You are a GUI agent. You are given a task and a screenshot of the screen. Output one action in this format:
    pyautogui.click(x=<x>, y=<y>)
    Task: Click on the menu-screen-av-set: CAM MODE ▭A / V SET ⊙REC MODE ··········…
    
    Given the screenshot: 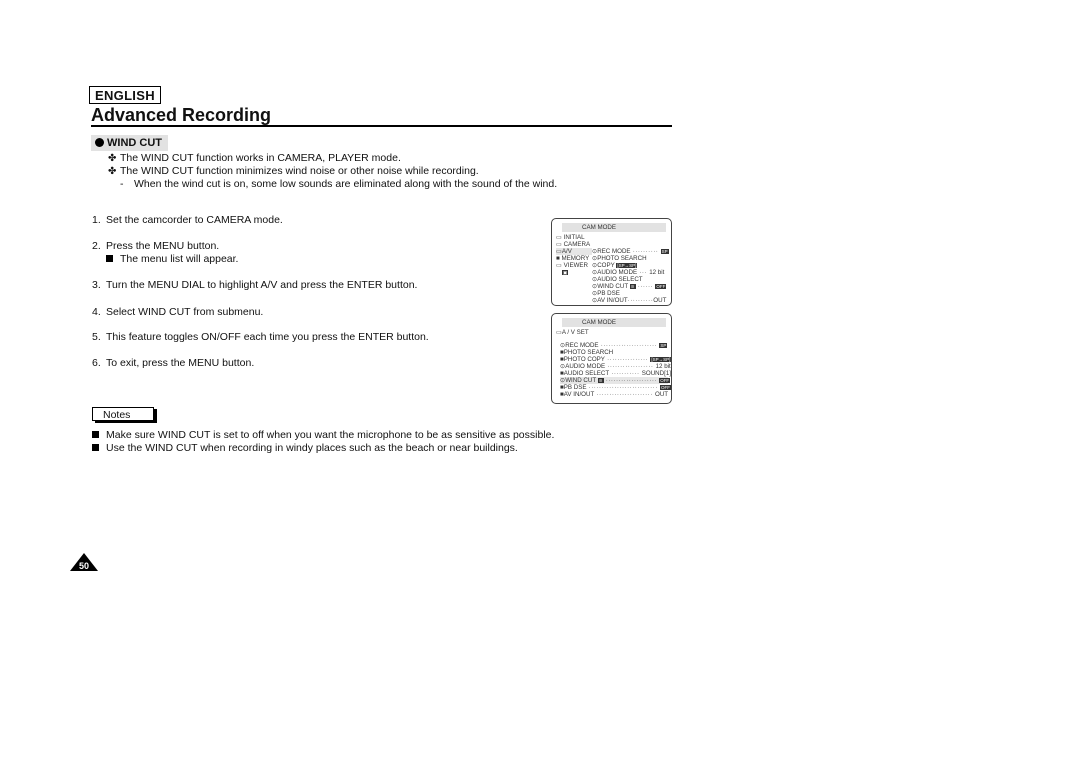 What is the action you would take?
    pyautogui.click(x=611, y=358)
    